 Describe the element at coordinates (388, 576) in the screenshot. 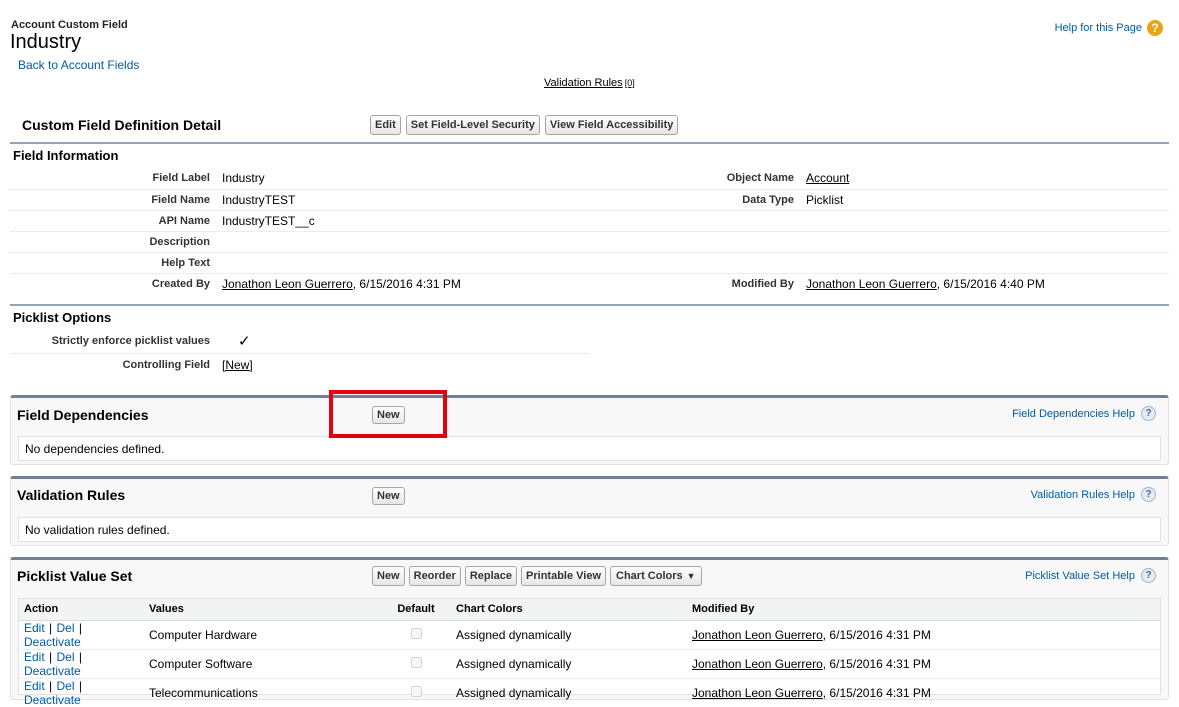

I see `picklist-new-button: New` at that location.